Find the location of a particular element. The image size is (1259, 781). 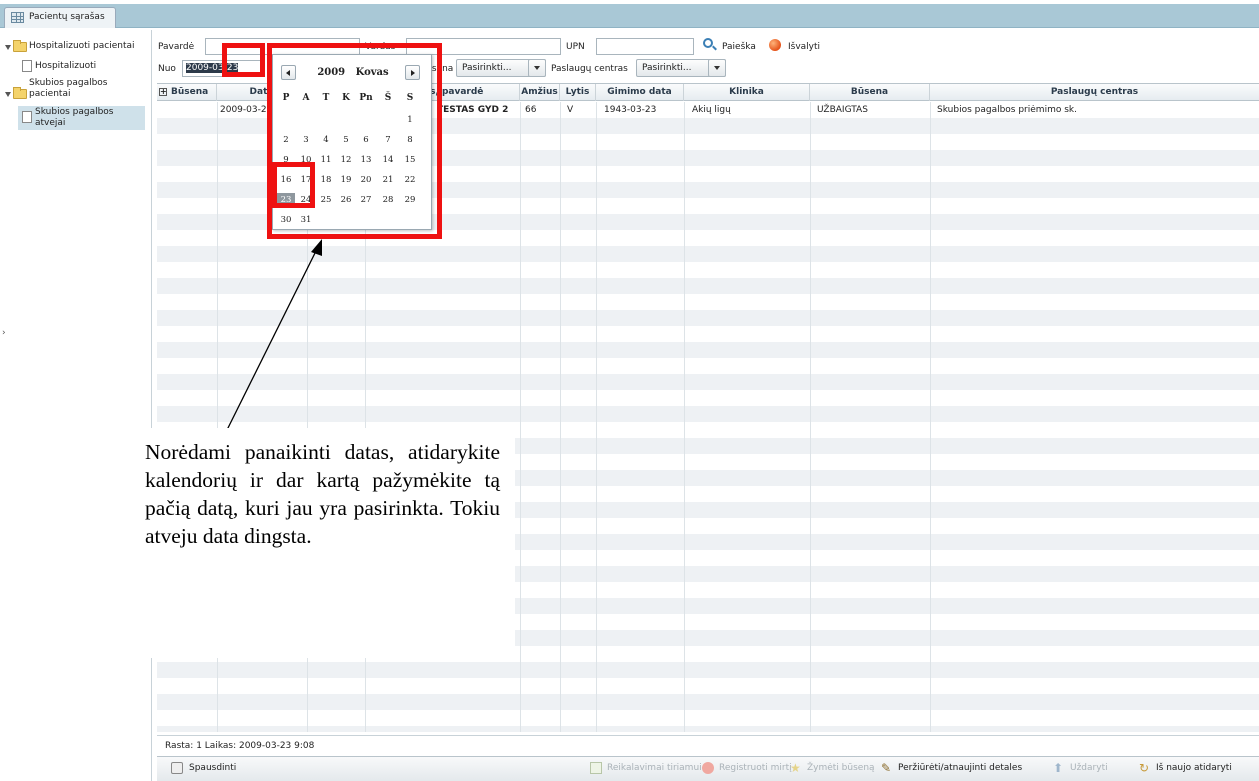

pointer-line is located at coordinates (270, 343).